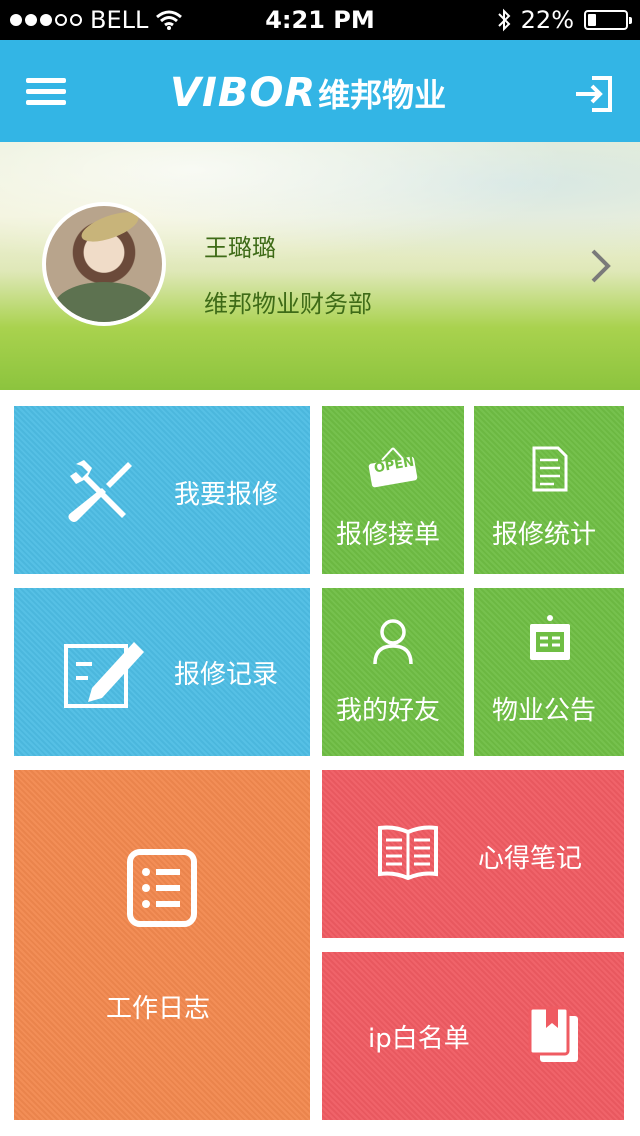 This screenshot has width=640, height=1136. What do you see at coordinates (240, 248) in the screenshot?
I see `profile-name: 王璐璐` at bounding box center [240, 248].